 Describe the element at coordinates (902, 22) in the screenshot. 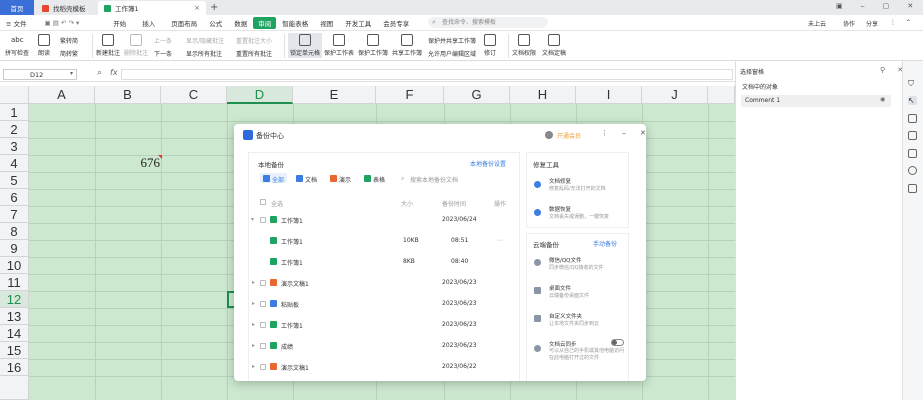

I see `more-menu-icon: ⋮ ⌃` at that location.